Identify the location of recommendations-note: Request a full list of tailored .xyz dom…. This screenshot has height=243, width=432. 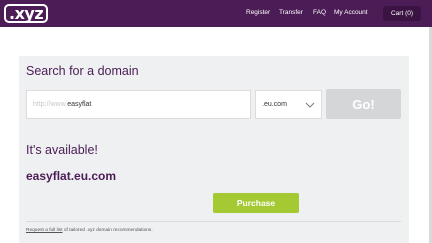
(89, 230).